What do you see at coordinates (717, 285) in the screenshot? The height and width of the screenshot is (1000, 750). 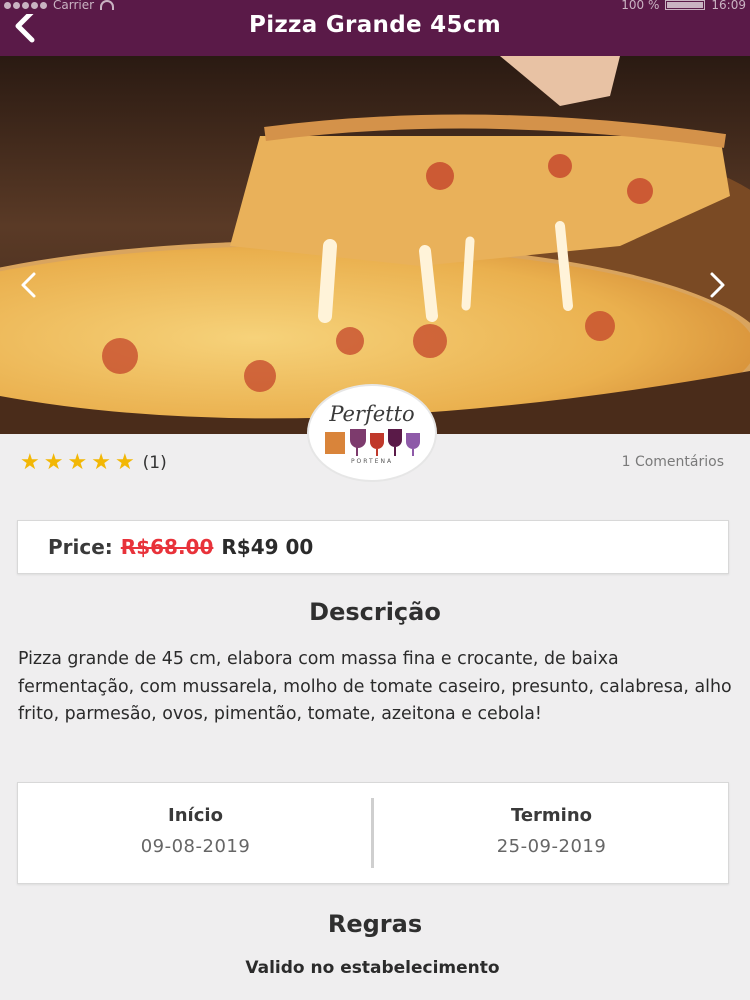 I see `carousel-next-icon` at bounding box center [717, 285].